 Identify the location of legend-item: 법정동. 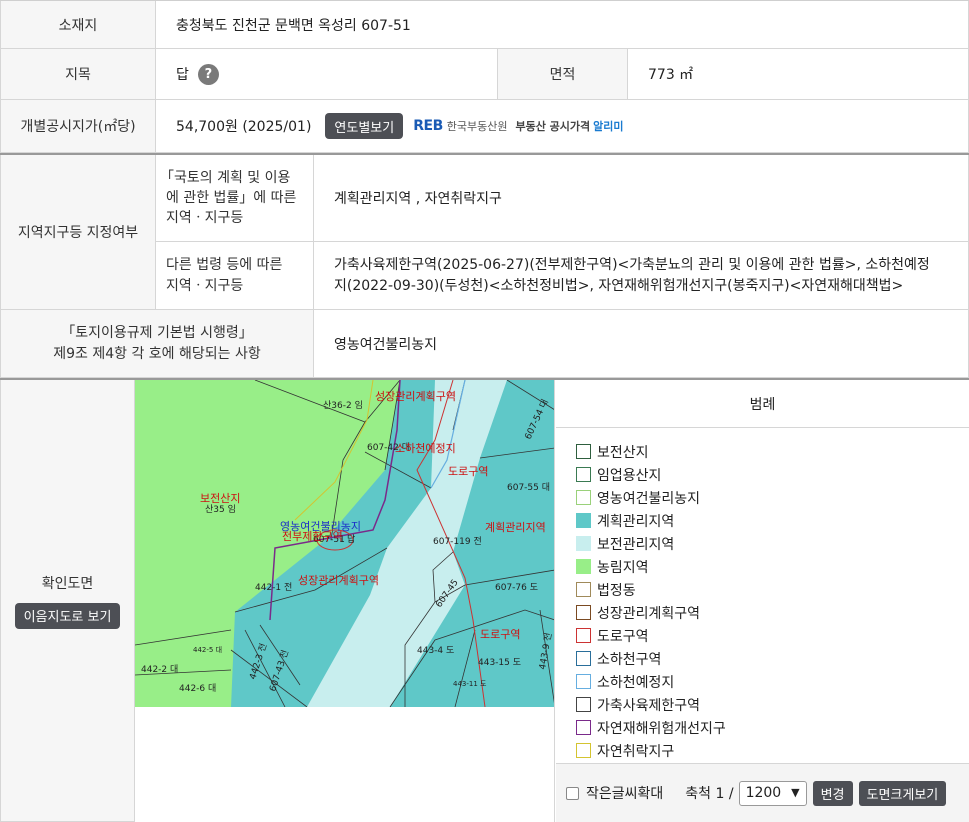
(651, 589).